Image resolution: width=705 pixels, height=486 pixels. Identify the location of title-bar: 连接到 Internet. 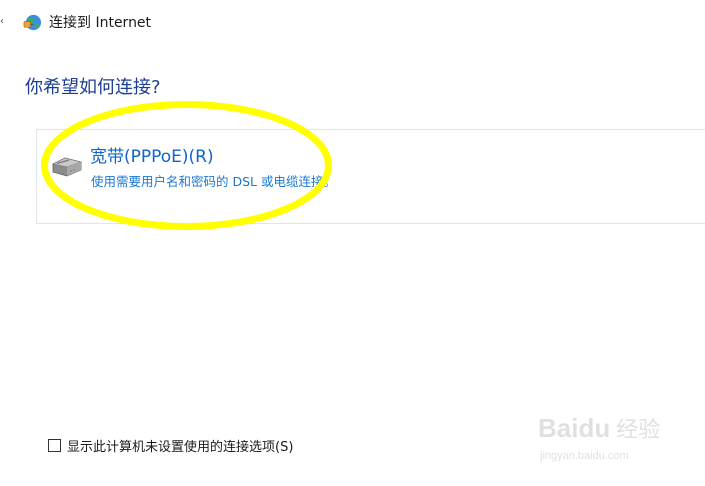
(87, 22).